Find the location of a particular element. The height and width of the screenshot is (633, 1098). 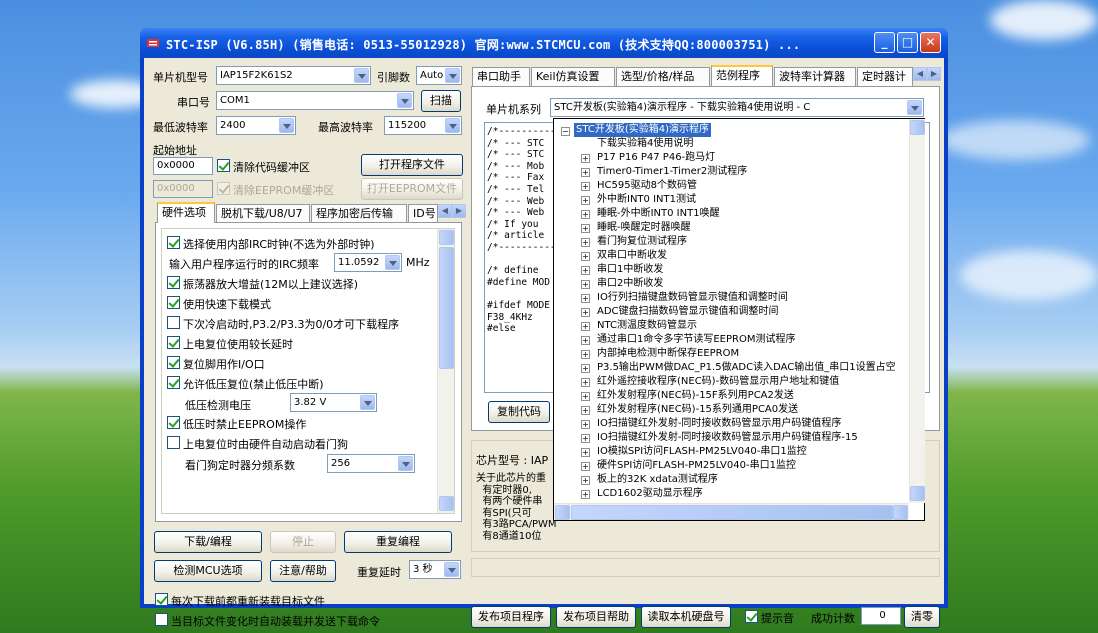

publish-project-button: 发布项目程序 is located at coordinates (511, 617).